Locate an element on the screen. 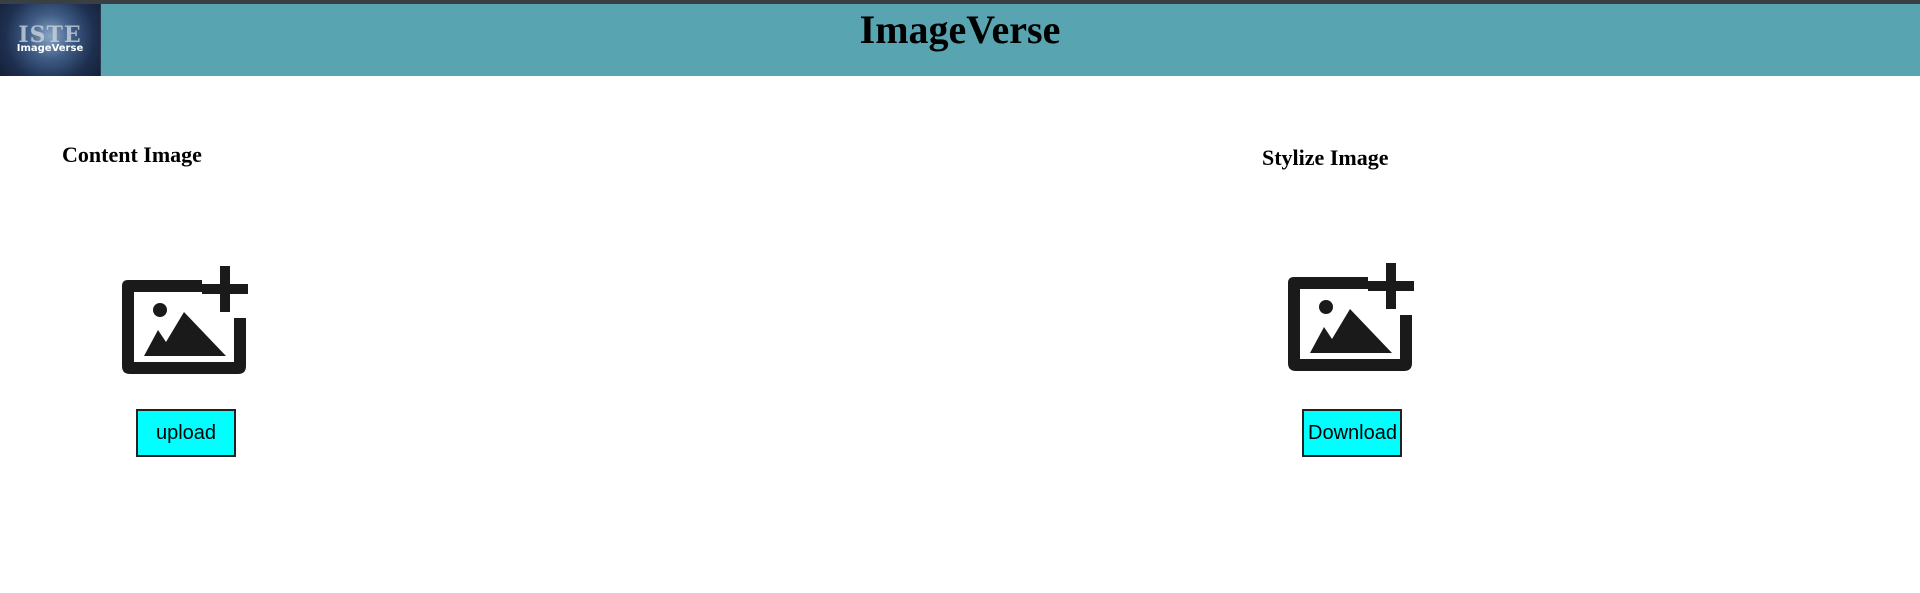 The image size is (1920, 593). download-button: Download is located at coordinates (1352, 433).